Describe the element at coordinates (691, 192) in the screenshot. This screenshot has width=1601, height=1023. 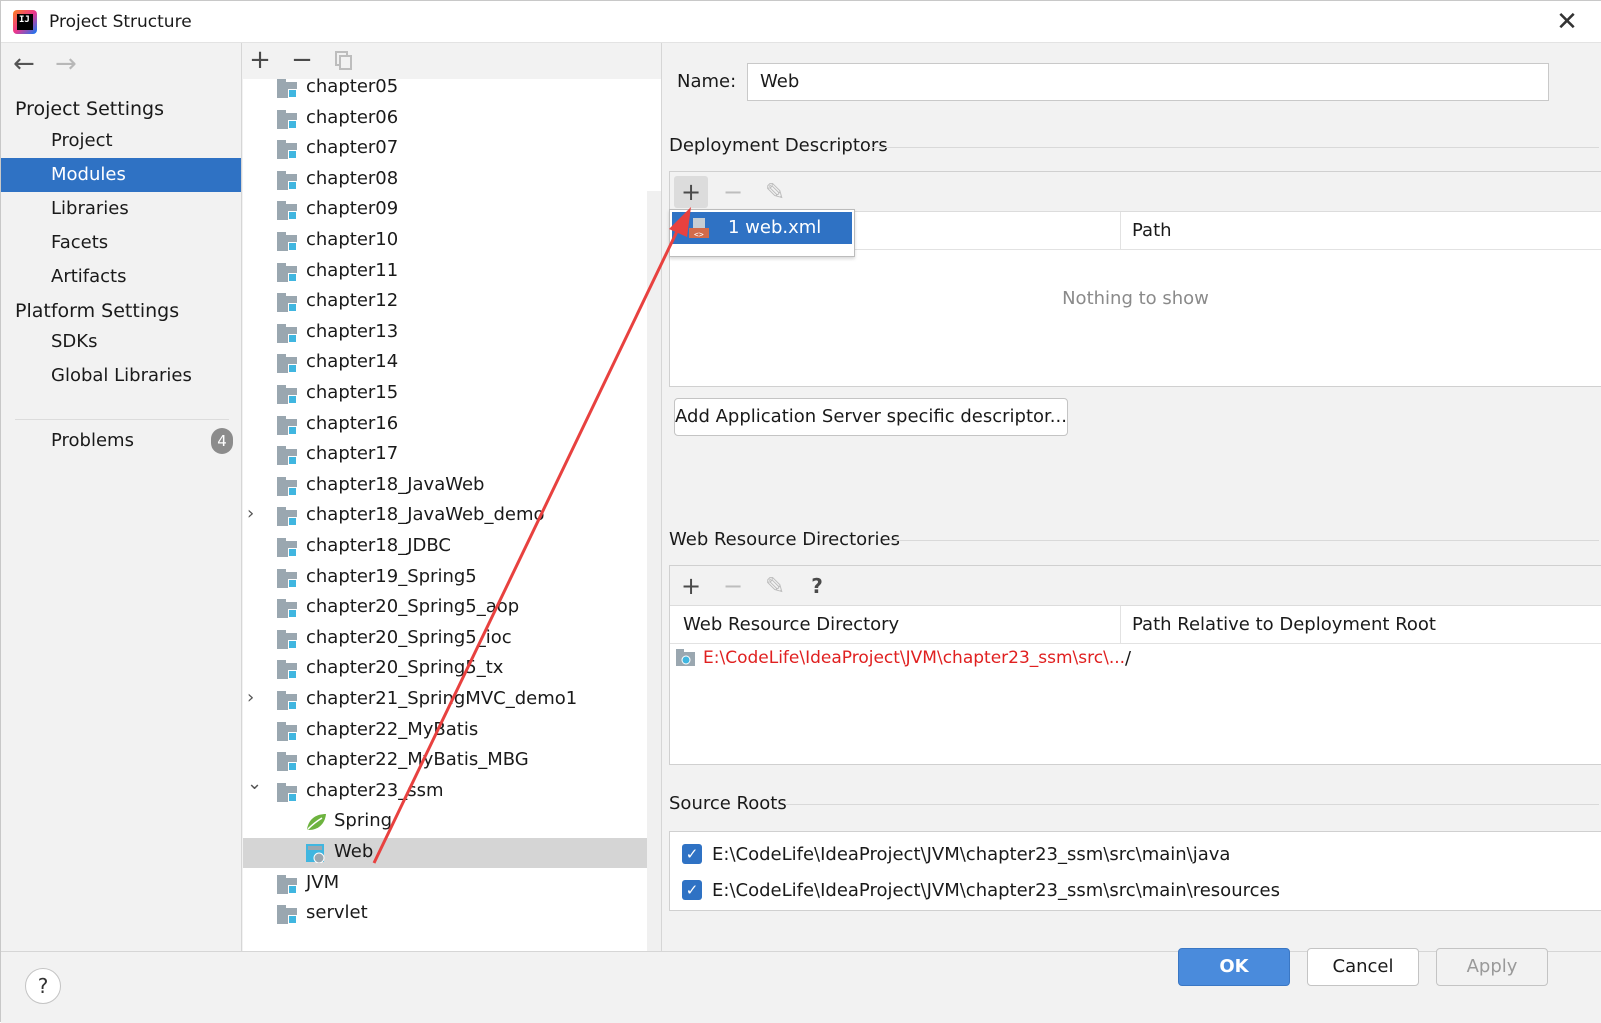
I see `add-descriptor-button: +` at that location.